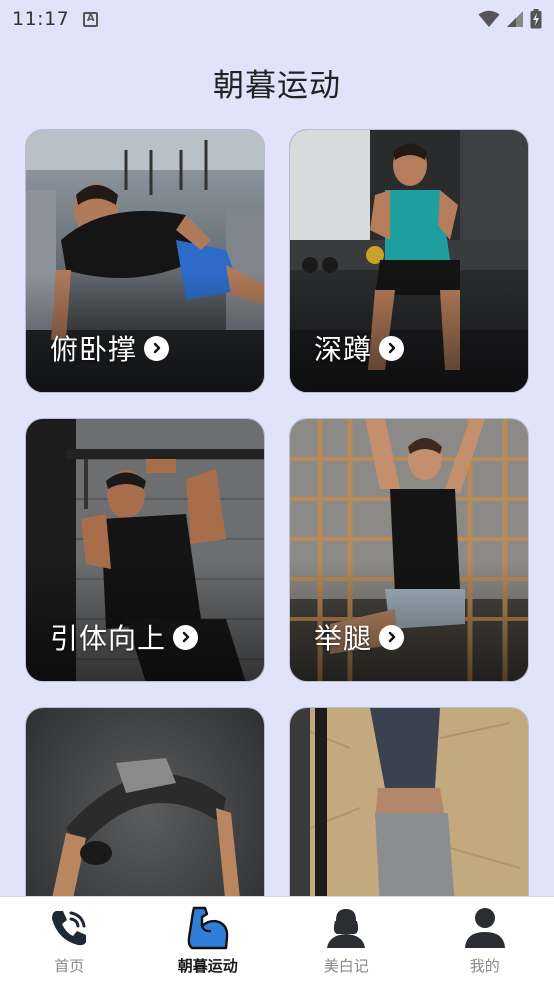 The image size is (554, 984). I want to click on exercise-card-label: 深蹲, so click(359, 348).